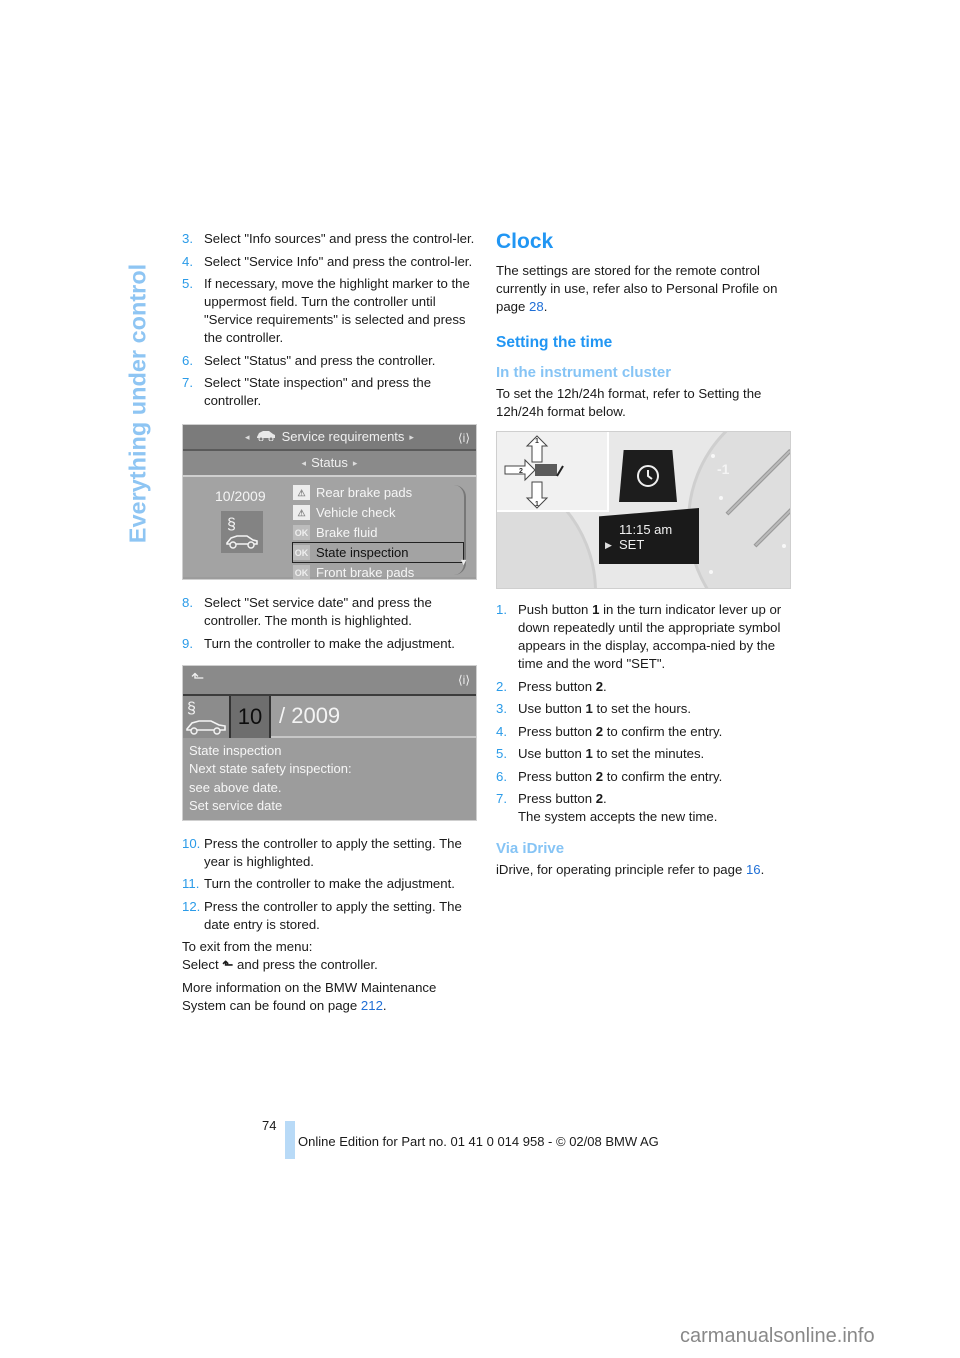 Image resolution: width=960 pixels, height=1358 pixels. Describe the element at coordinates (310, 715) in the screenshot. I see `year-value: / 2009` at that location.